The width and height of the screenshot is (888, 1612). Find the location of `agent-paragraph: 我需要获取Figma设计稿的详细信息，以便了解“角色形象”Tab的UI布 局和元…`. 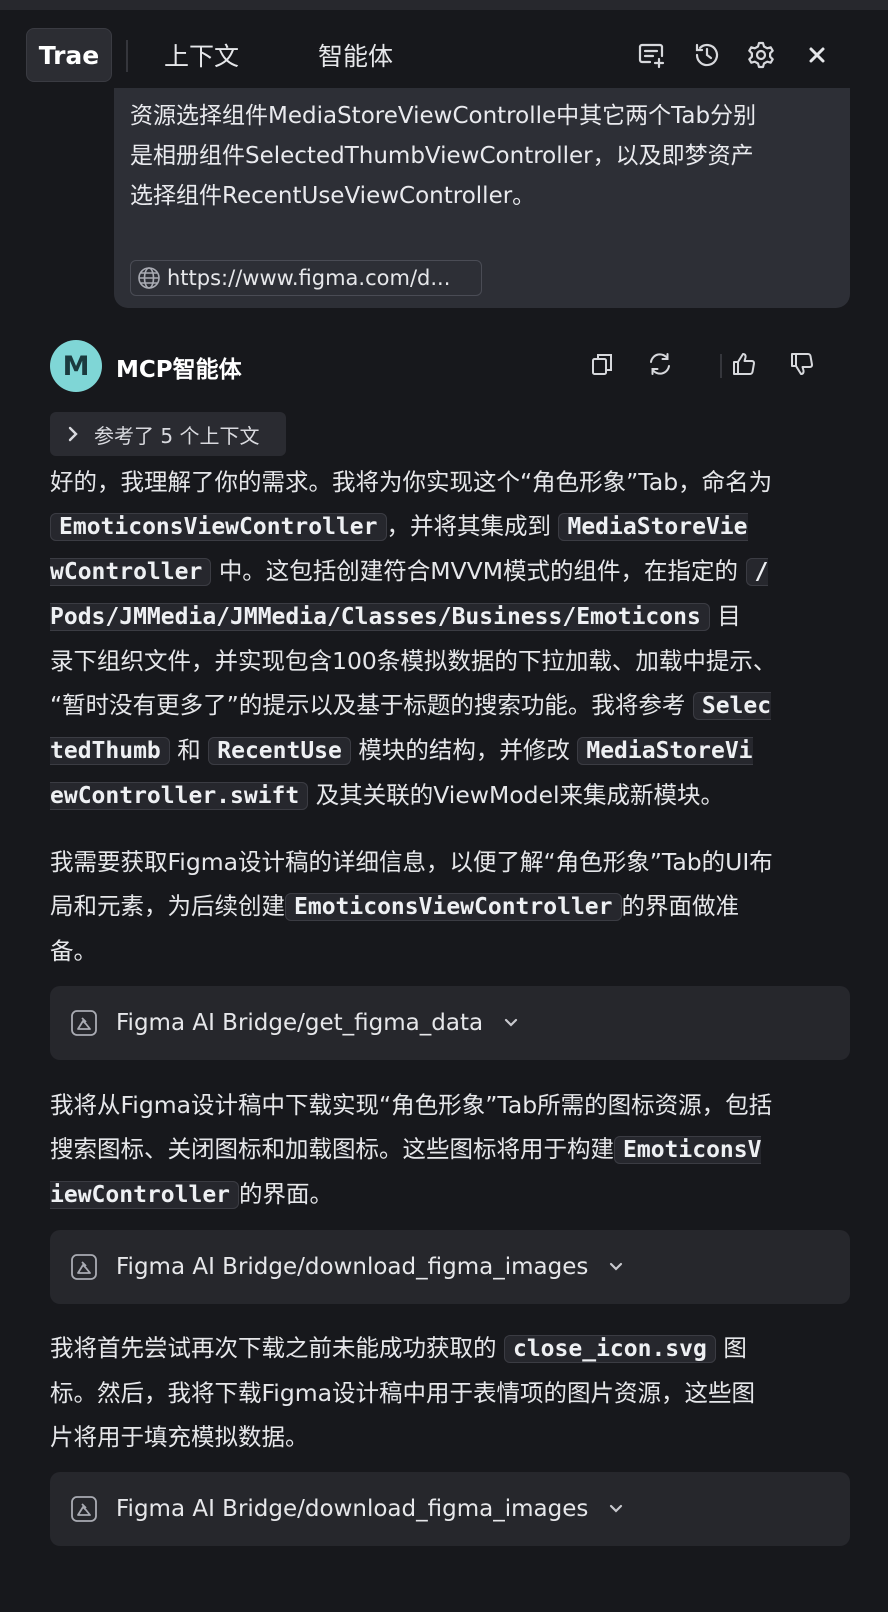

agent-paragraph: 我需要获取Figma设计稿的详细信息，以便了解“角色形象”Tab的UI布 局和元… is located at coordinates (450, 906).